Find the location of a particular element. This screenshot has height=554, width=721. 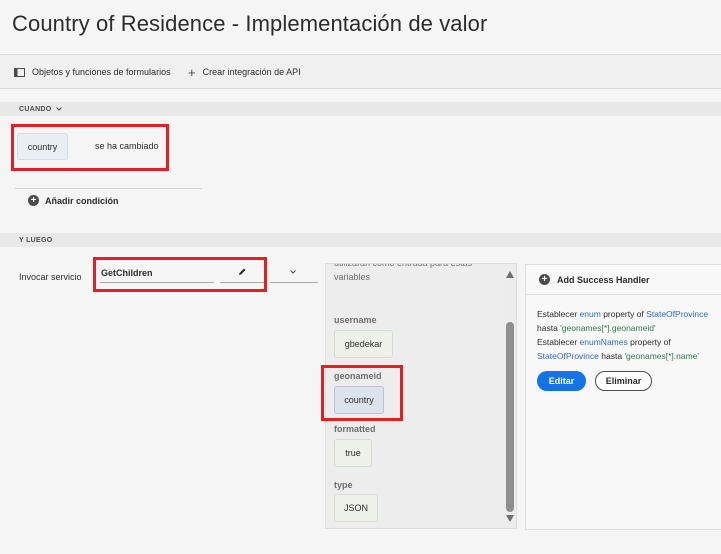

scroll-up-icon is located at coordinates (510, 274).